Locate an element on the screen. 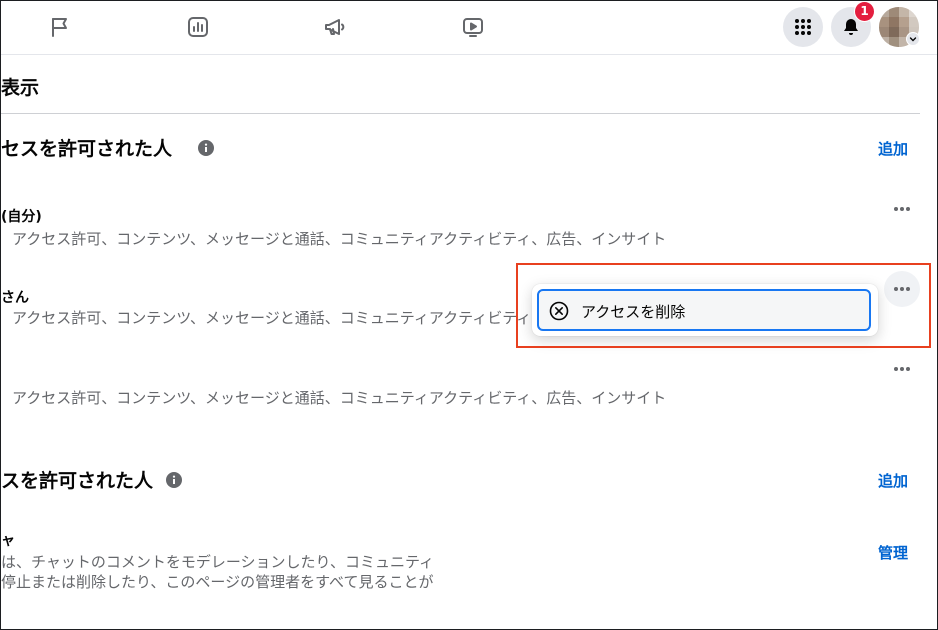  section-title-page-access: セスを許可された人 is located at coordinates (87, 149).